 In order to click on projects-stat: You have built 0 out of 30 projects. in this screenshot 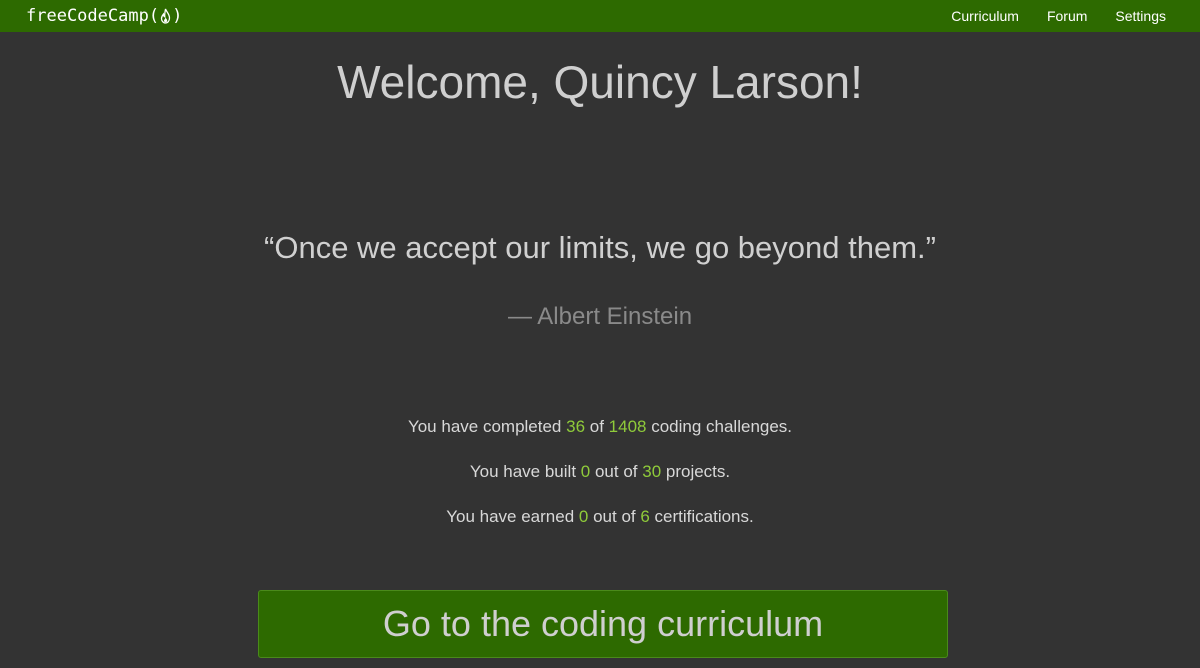, I will do `click(600, 472)`.